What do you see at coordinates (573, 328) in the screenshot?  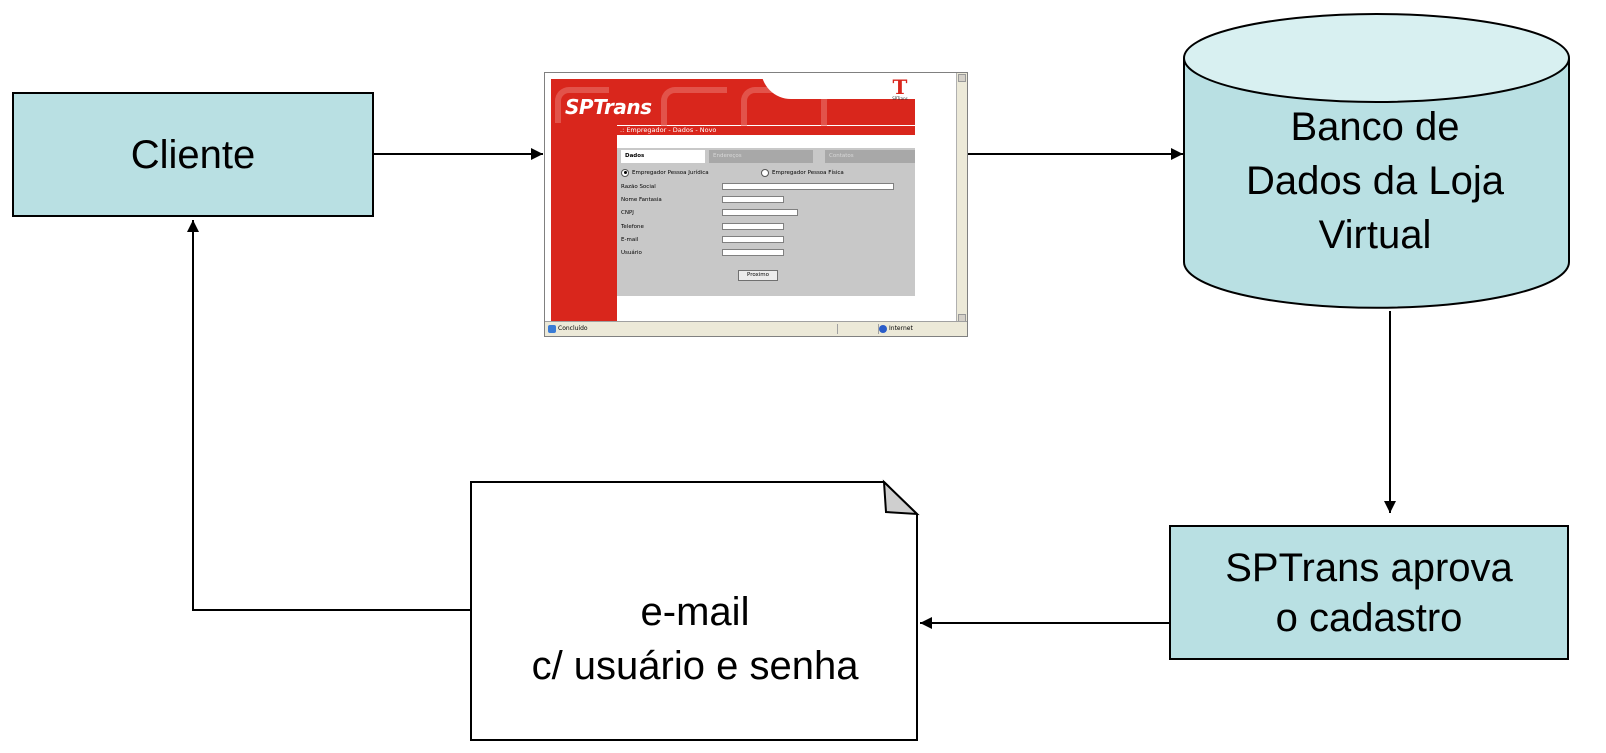 I see `status-done-text: Concluído` at bounding box center [573, 328].